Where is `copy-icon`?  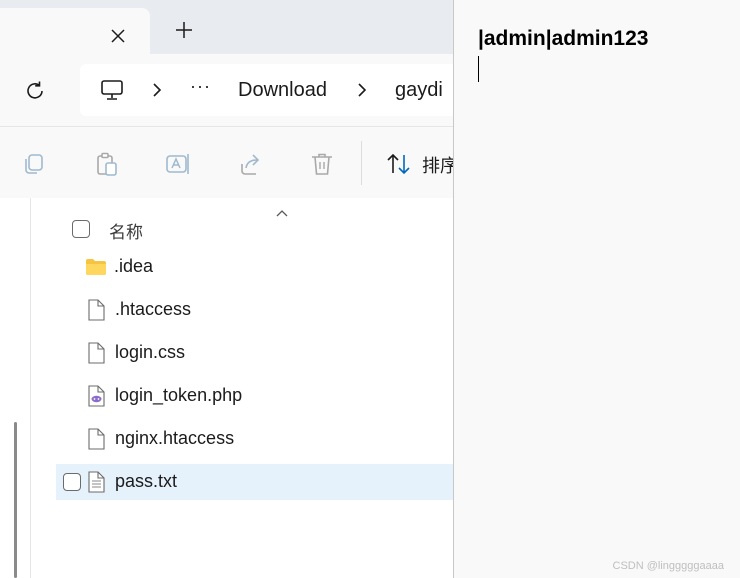 copy-icon is located at coordinates (34, 164).